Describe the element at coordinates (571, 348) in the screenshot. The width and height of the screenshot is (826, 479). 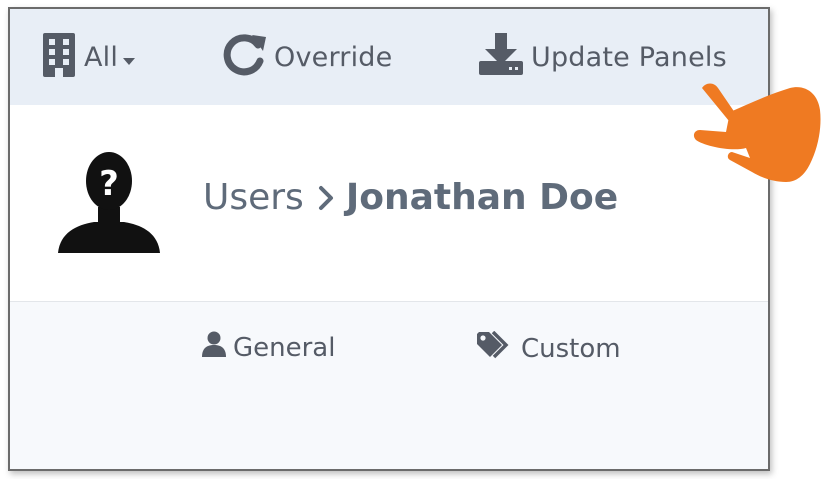
I see `tab-custom-label: Custom` at that location.